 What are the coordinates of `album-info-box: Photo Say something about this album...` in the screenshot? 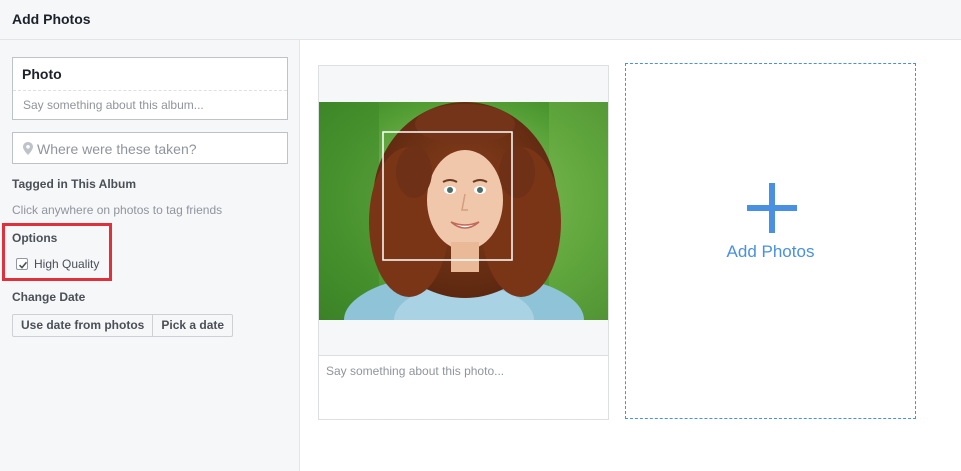 It's located at (150, 88).